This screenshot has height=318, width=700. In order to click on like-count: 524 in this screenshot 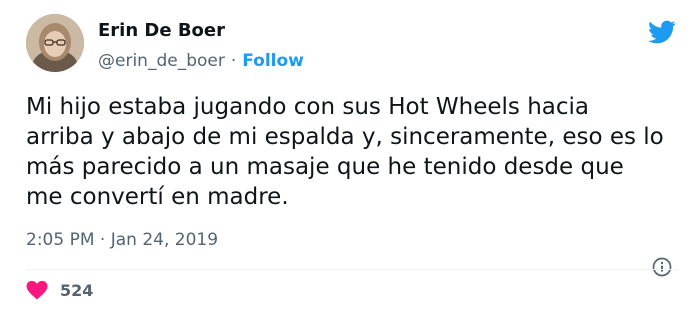, I will do `click(77, 290)`.